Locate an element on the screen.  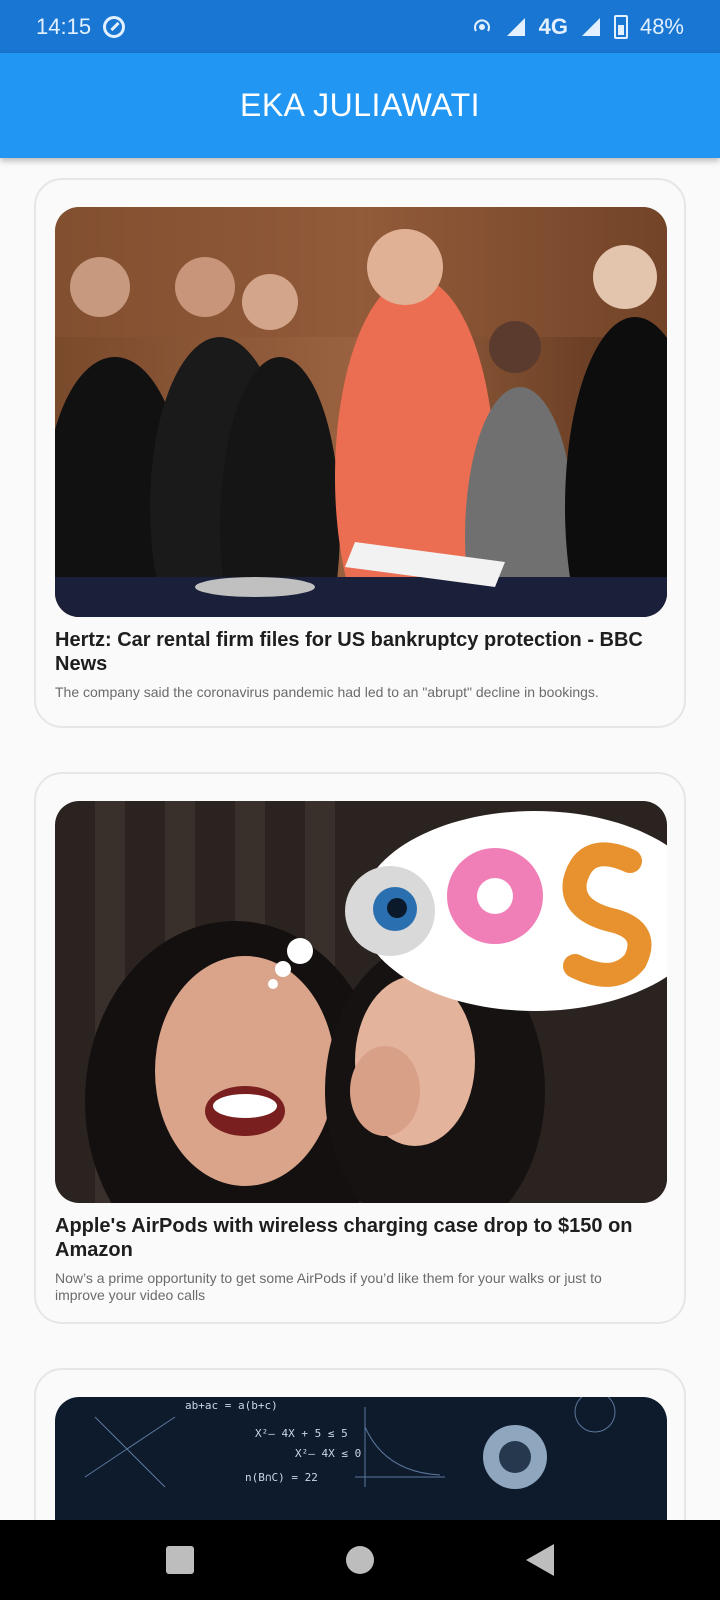
svg-text: n(B∩C) = 22 is located at coordinates (281, 1477).